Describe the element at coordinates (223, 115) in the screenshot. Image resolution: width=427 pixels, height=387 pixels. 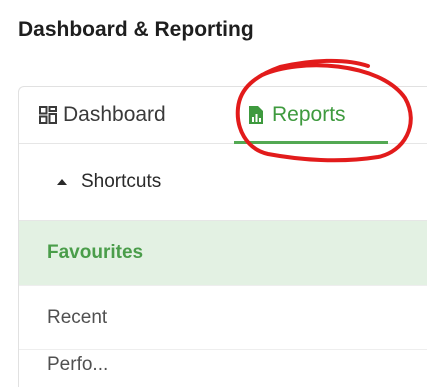
I see `tab-bar: Dashboard Reports` at that location.